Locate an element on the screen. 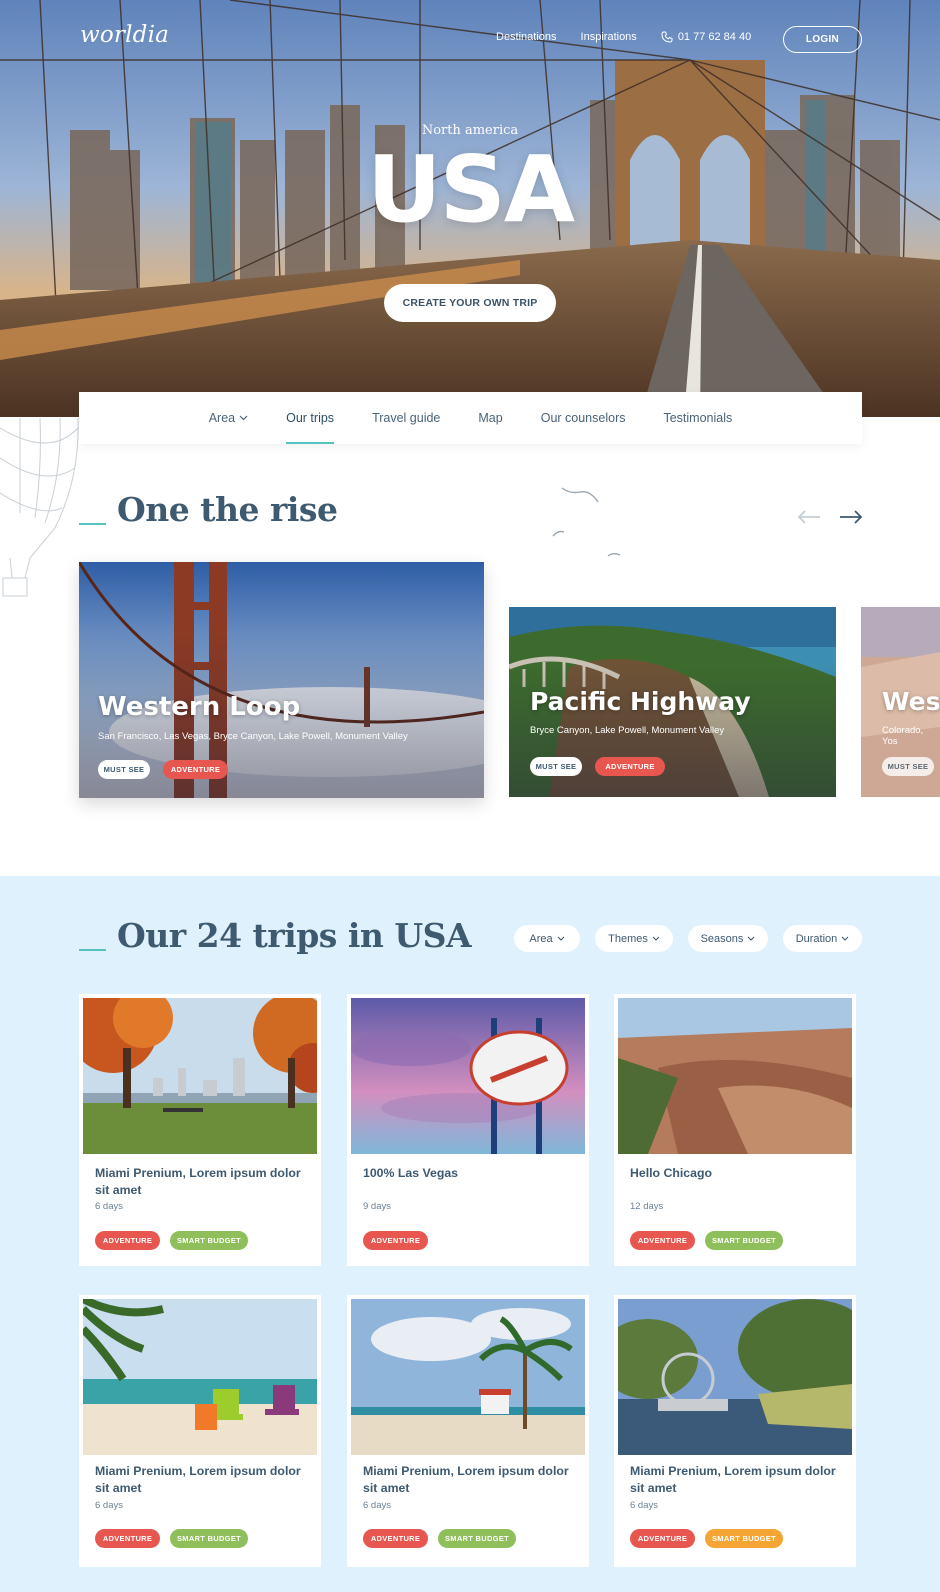 This screenshot has width=940, height=1592. arrow-left-icon is located at coordinates (809, 517).